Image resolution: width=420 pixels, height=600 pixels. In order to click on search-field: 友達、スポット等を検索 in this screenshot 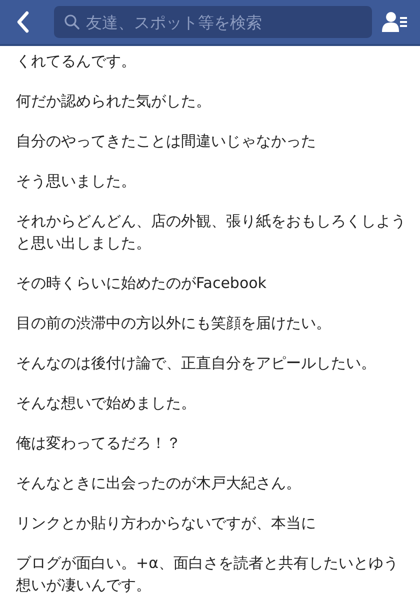, I will do `click(213, 22)`.